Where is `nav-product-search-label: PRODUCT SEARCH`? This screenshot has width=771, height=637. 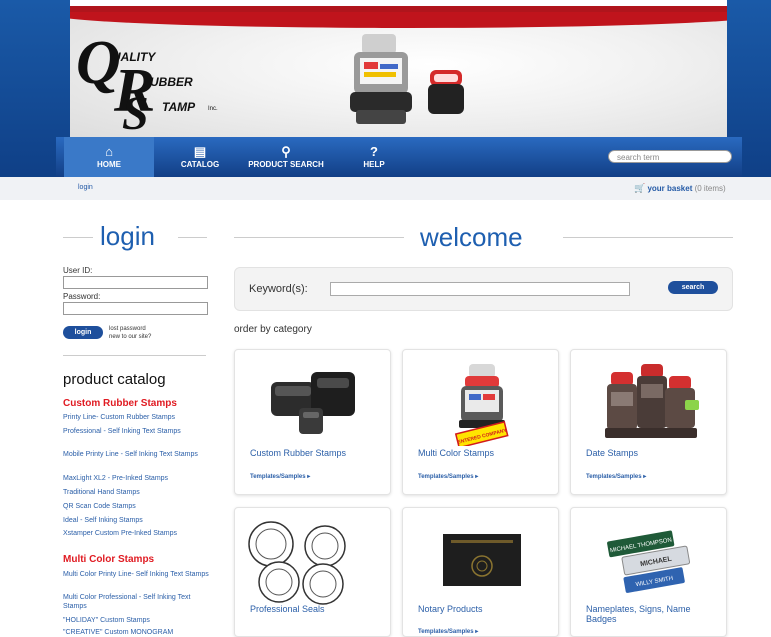 nav-product-search-label: PRODUCT SEARCH is located at coordinates (286, 164).